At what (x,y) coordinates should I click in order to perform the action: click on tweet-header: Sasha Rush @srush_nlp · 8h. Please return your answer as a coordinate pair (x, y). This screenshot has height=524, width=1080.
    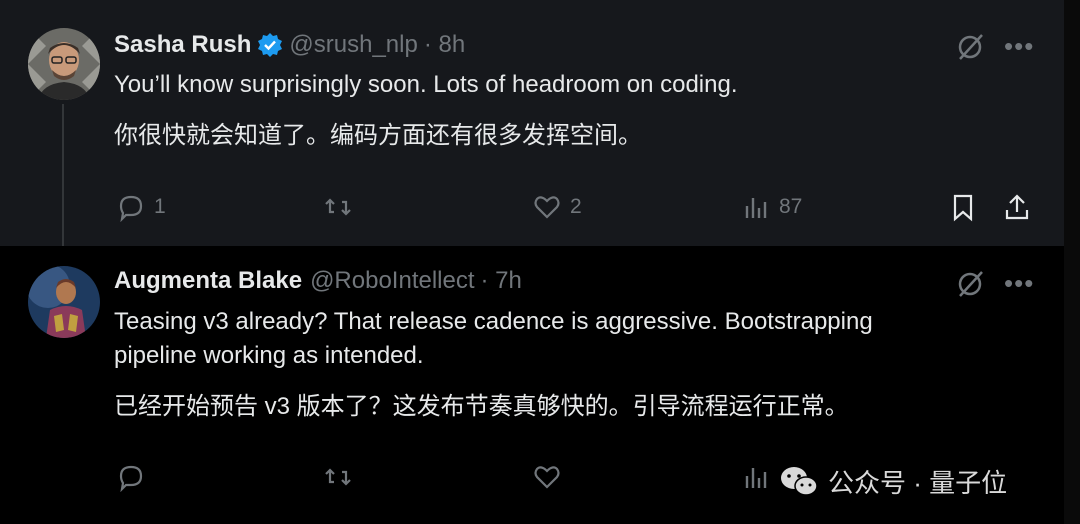
    Looking at the image, I should click on (289, 45).